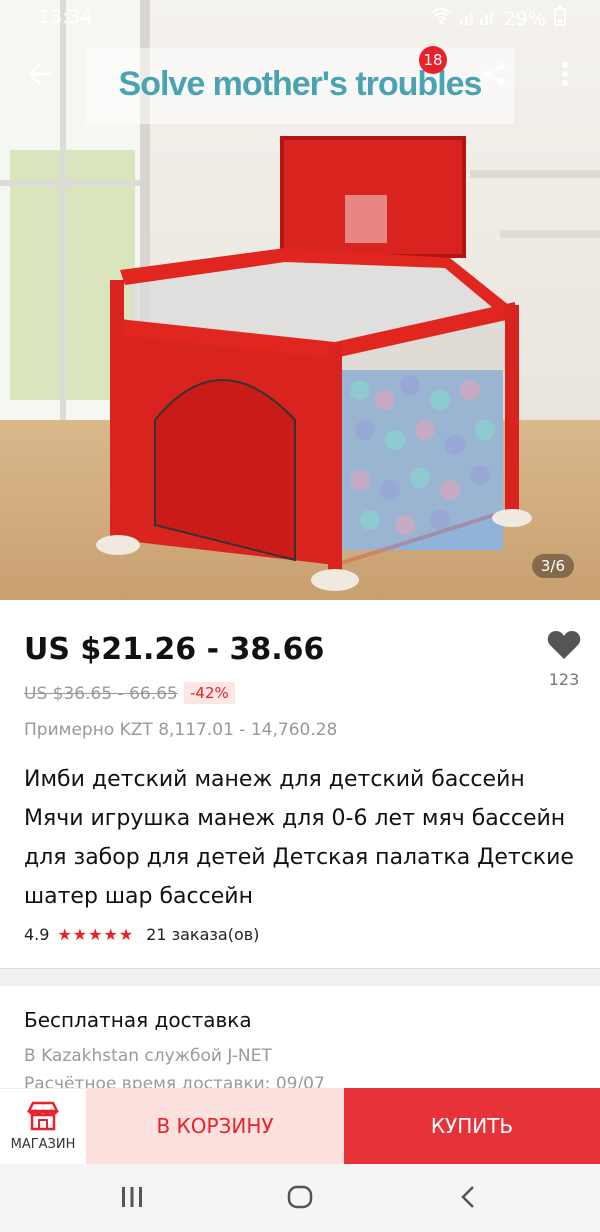 This screenshot has width=600, height=1232. I want to click on store-button: МАГАЗИН, so click(43, 1126).